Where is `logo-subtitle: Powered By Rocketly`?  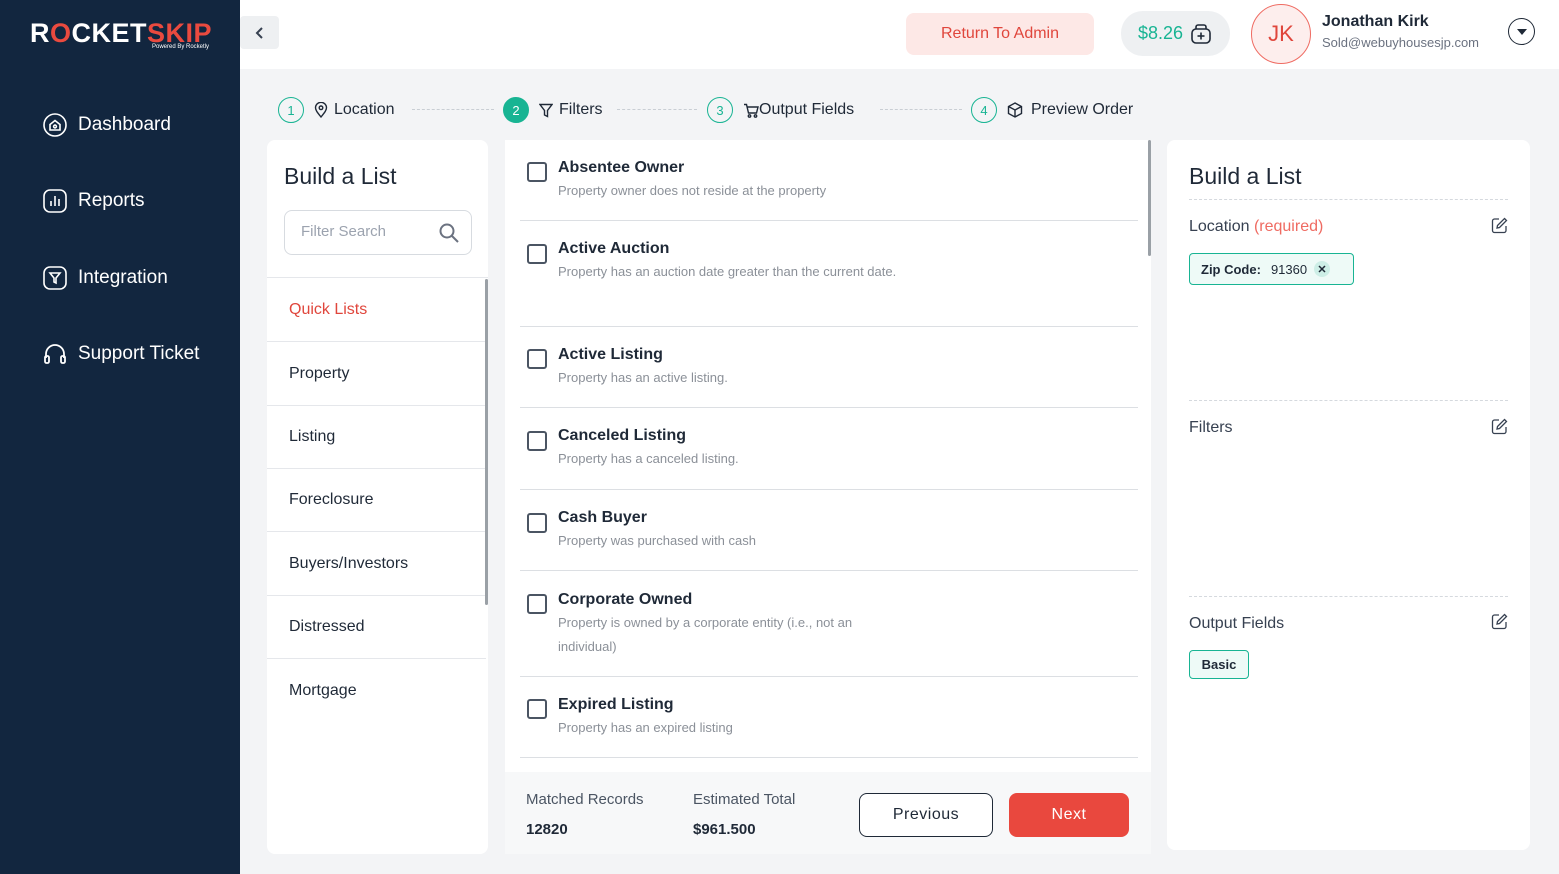
logo-subtitle: Powered By Rocketly is located at coordinates (181, 47).